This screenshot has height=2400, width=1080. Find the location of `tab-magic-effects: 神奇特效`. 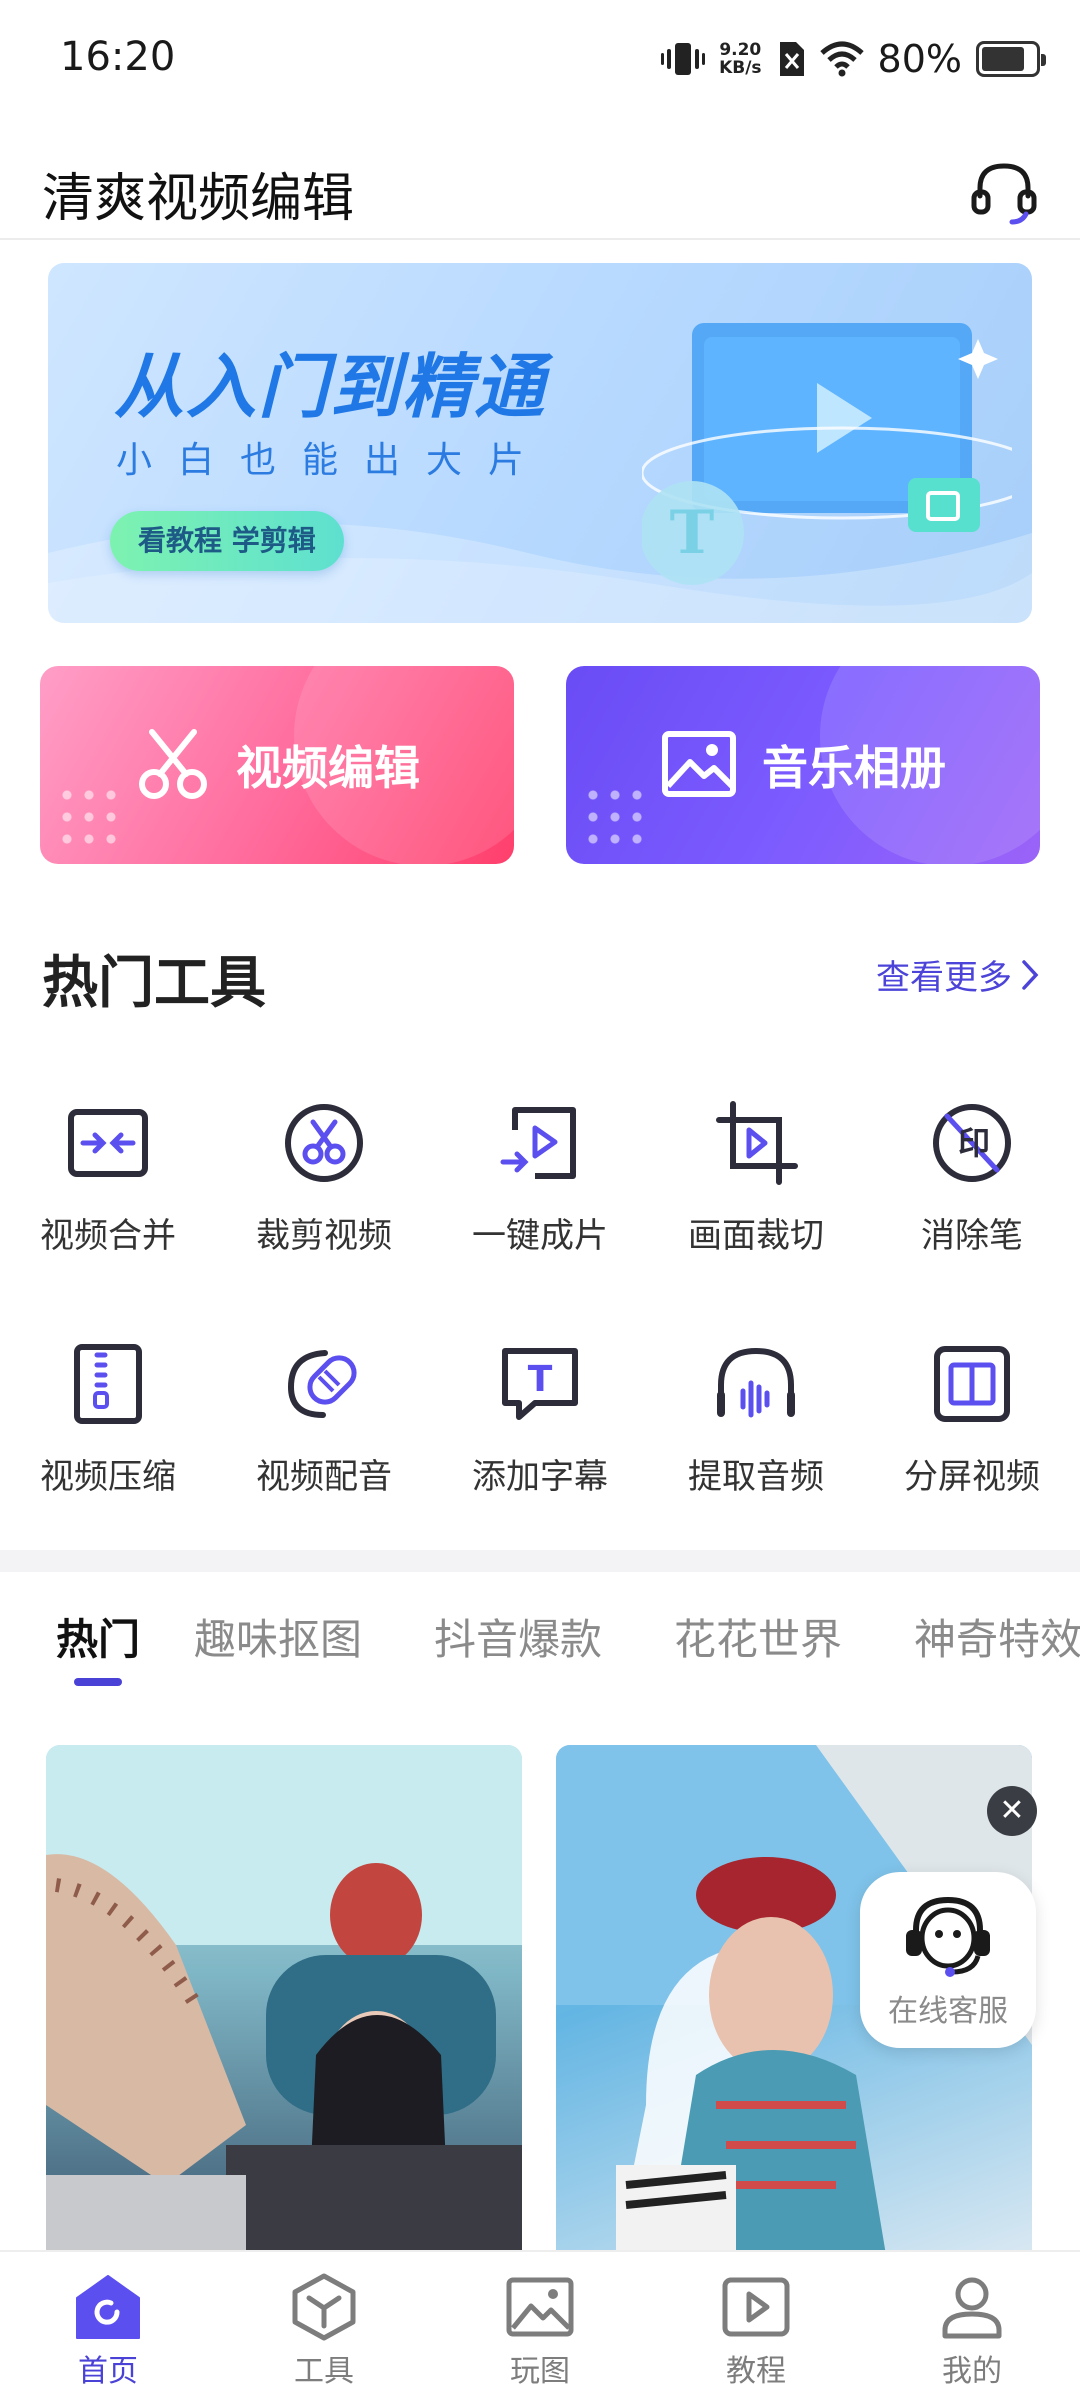

tab-magic-effects: 神奇特效 is located at coordinates (997, 1636).